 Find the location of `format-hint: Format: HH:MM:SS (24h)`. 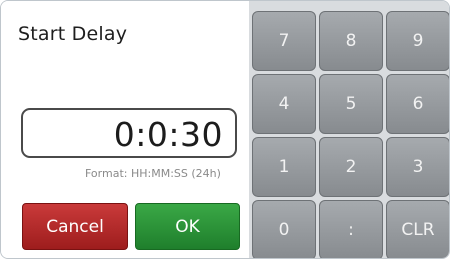

format-hint: Format: HH:MM:SS (24h) is located at coordinates (153, 173).